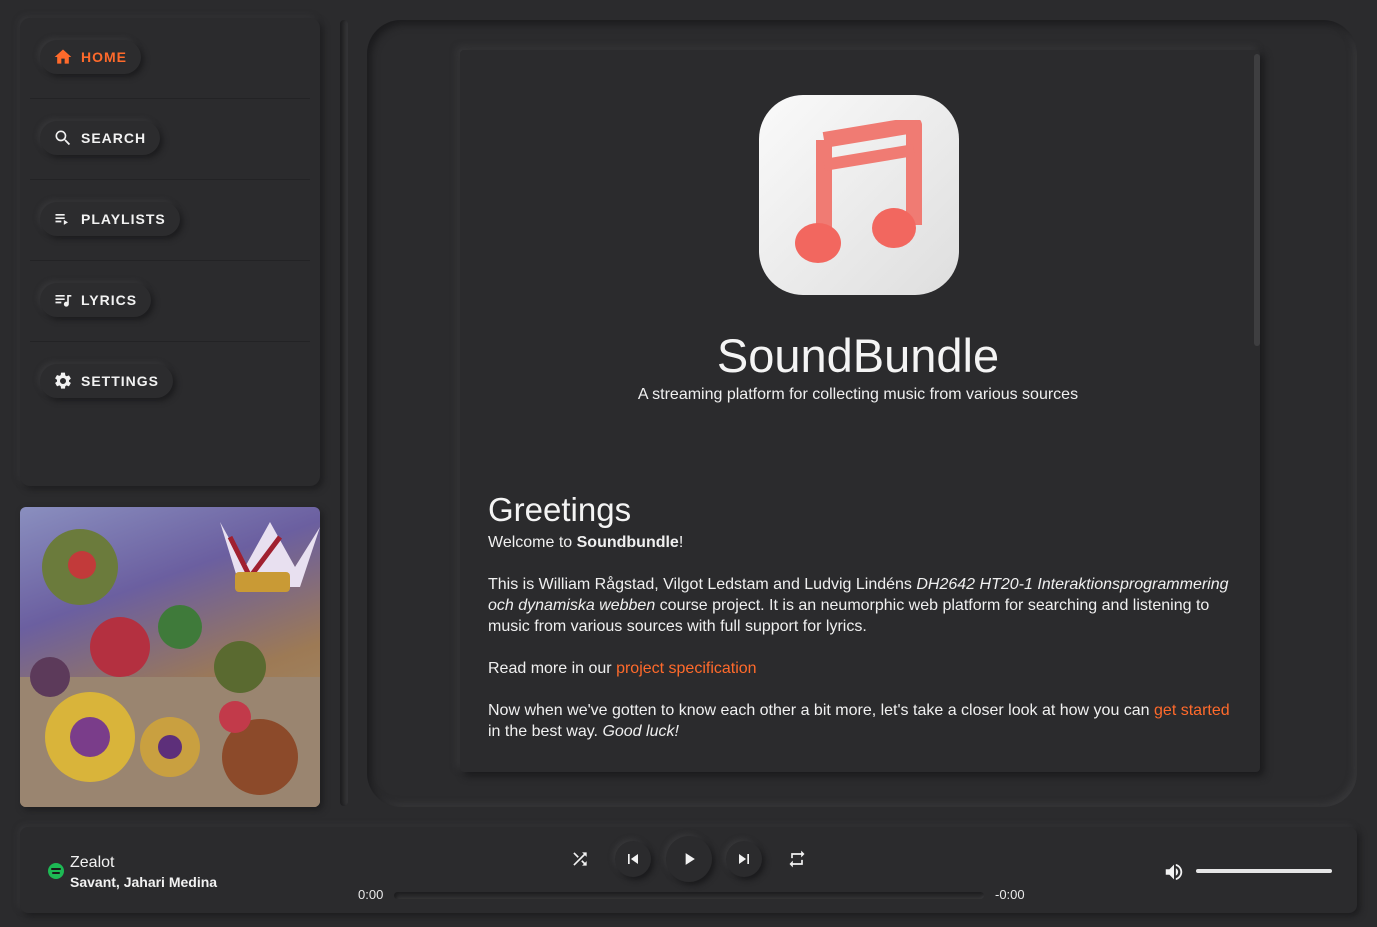 The height and width of the screenshot is (927, 1377). I want to click on player-bar: Zealot Savant, Jahari Medina 0:00 -0:00, so click(688, 870).